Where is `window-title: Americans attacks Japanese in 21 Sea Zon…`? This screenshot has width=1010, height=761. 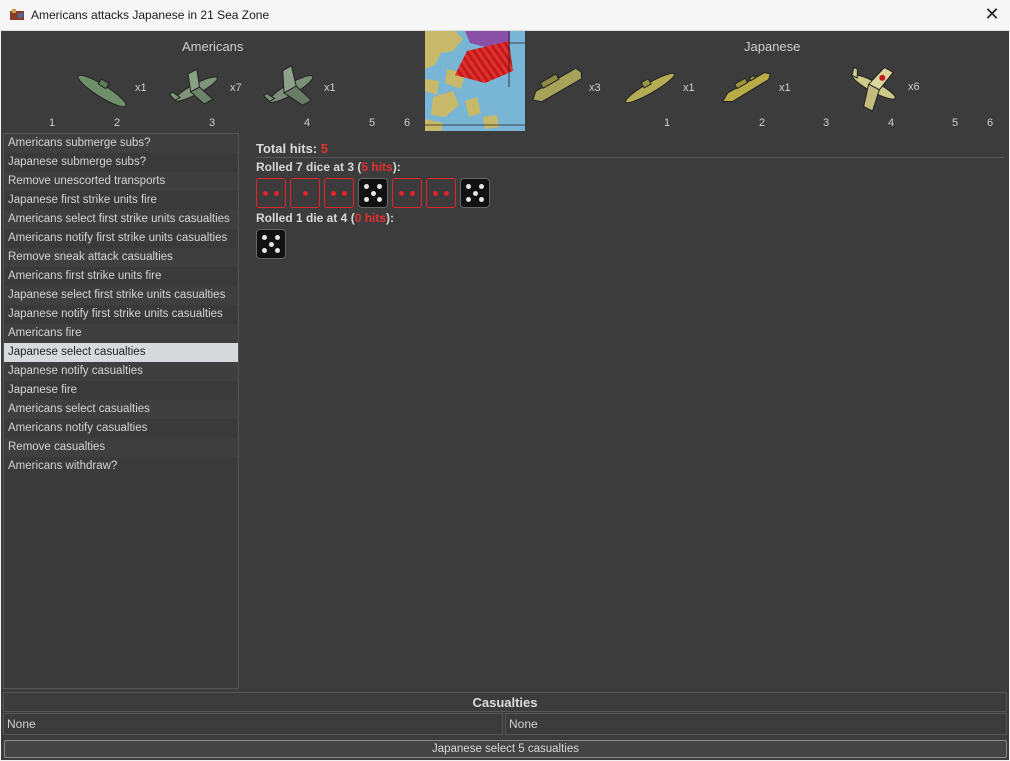 window-title: Americans attacks Japanese in 21 Sea Zon… is located at coordinates (150, 15).